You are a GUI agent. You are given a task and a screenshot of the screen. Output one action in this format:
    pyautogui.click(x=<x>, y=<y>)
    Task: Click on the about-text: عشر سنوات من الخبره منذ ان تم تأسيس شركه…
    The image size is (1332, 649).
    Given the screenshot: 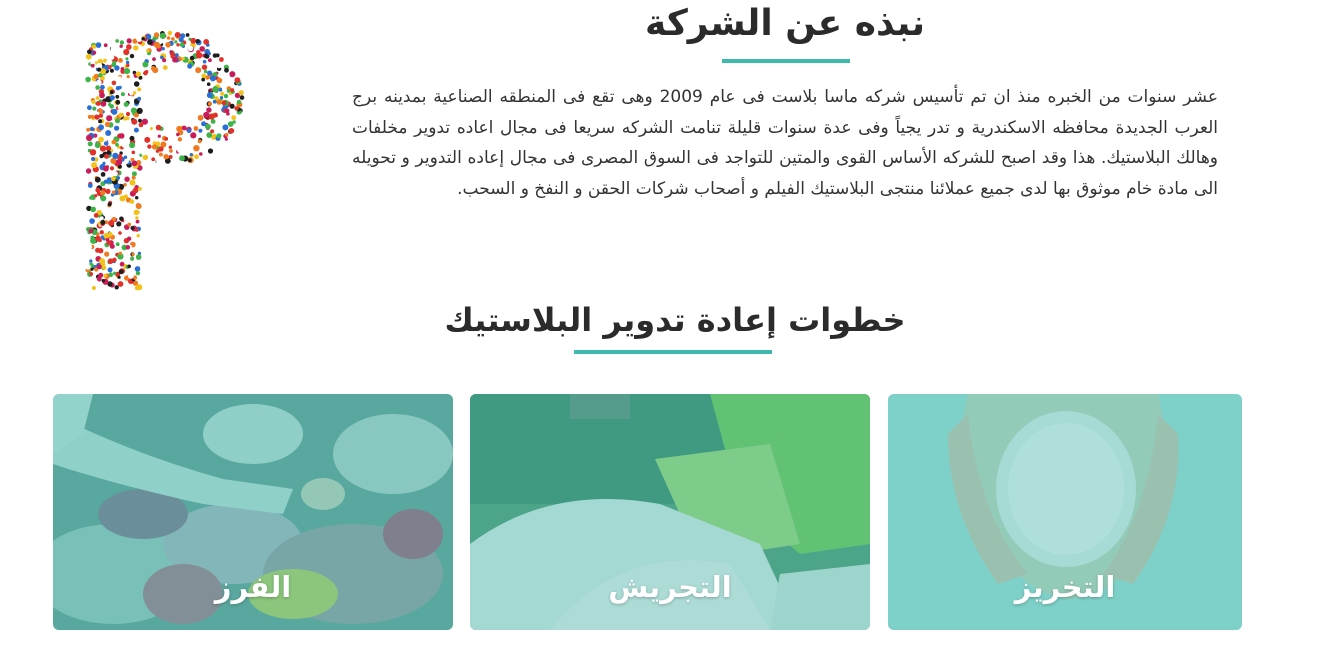 What is the action you would take?
    pyautogui.click(x=785, y=143)
    